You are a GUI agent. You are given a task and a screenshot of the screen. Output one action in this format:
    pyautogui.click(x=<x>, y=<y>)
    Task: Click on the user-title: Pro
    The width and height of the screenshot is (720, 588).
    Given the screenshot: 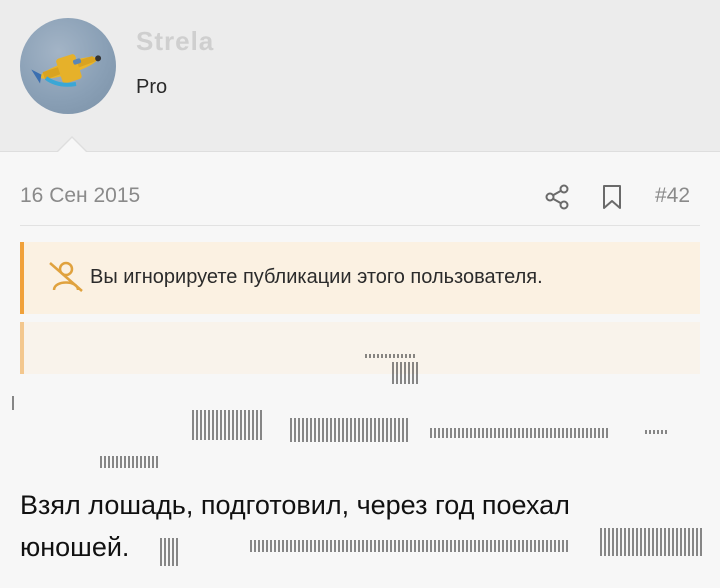 What is the action you would take?
    pyautogui.click(x=152, y=87)
    